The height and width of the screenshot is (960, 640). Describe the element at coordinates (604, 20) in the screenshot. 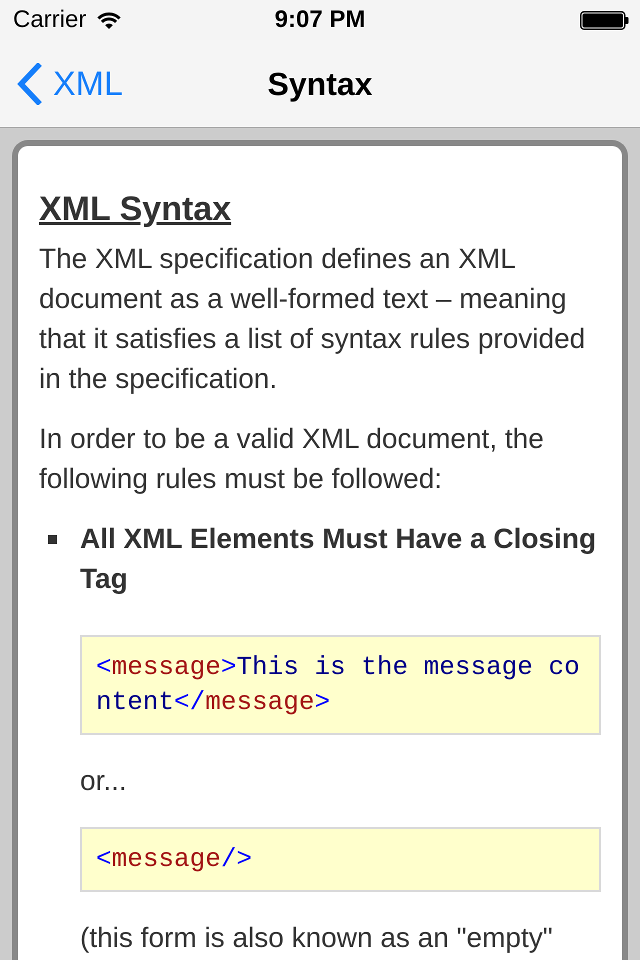

I see `battery-icon` at that location.